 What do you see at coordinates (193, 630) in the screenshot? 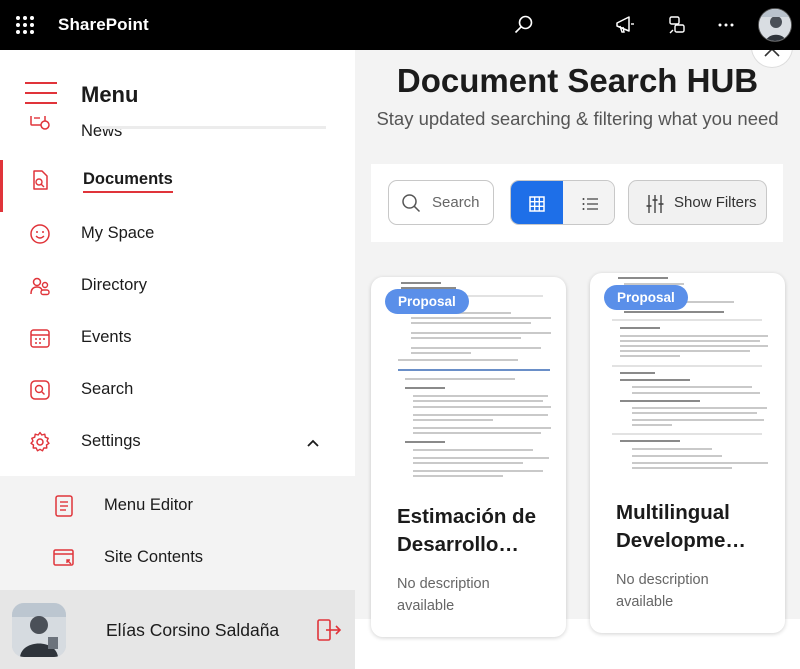
I see `user-name: Elías Corsino Saldaña` at bounding box center [193, 630].